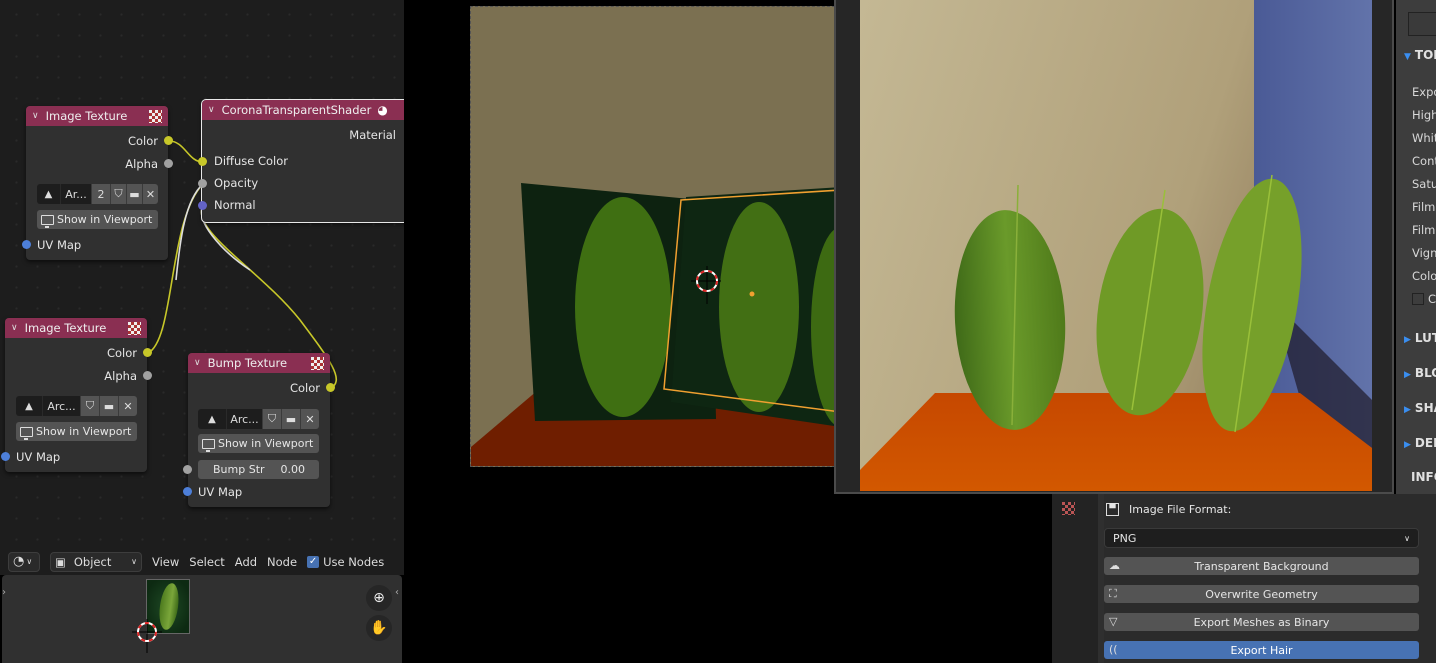  What do you see at coordinates (1423, 477) in the screenshot?
I see `section-info: INFO` at bounding box center [1423, 477].